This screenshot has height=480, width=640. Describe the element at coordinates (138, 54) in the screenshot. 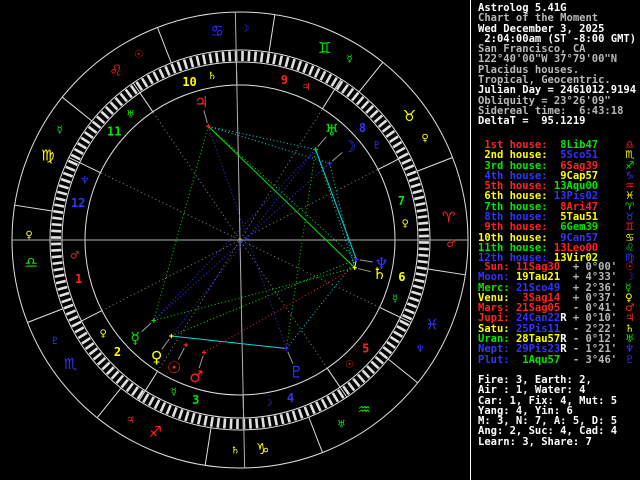

I see `sign-ruler-sun-icon: ☉` at that location.